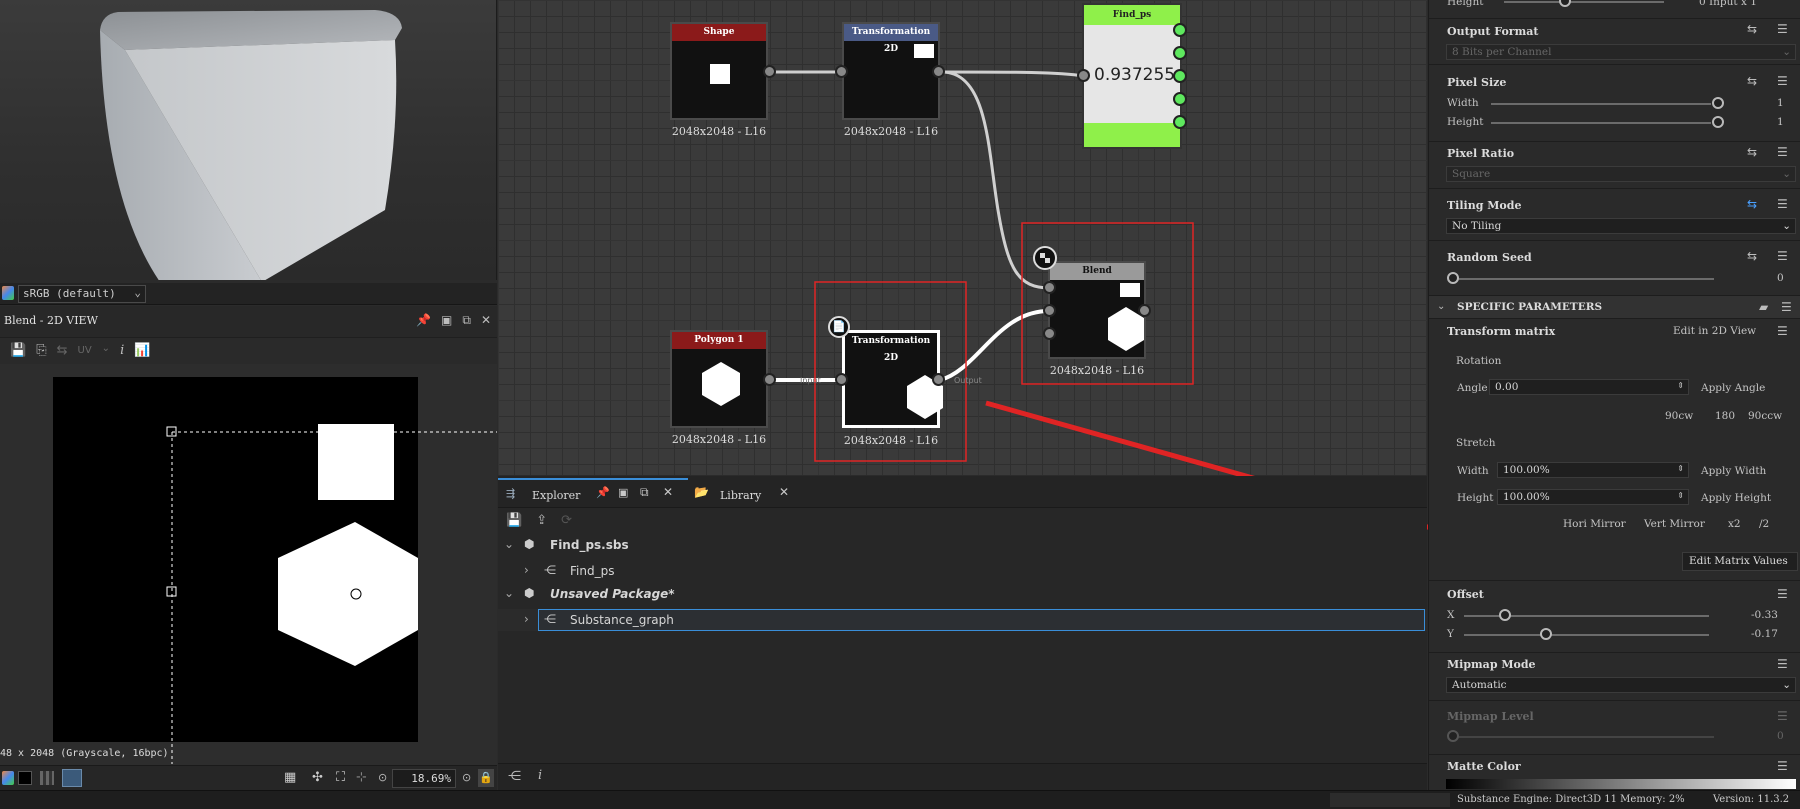 Image resolution: width=1800 pixels, height=809 pixels. Describe the element at coordinates (740, 494) in the screenshot. I see `tab-library: Library` at that location.